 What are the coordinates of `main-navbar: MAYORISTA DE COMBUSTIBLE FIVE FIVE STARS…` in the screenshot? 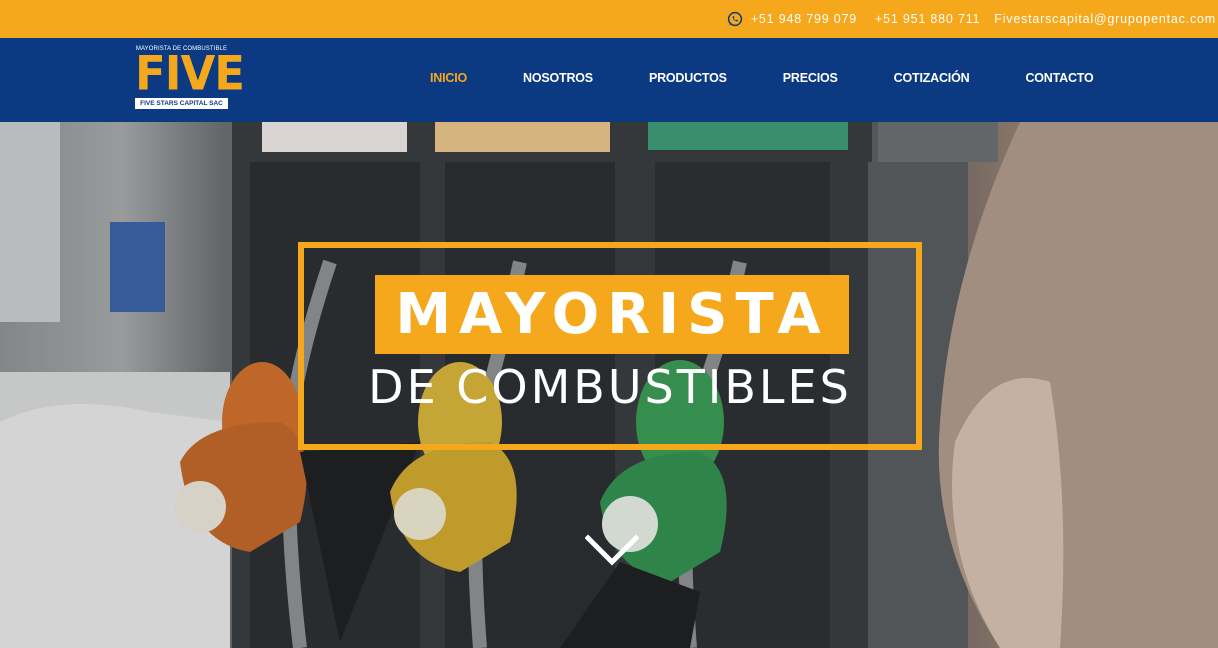 It's located at (609, 80).